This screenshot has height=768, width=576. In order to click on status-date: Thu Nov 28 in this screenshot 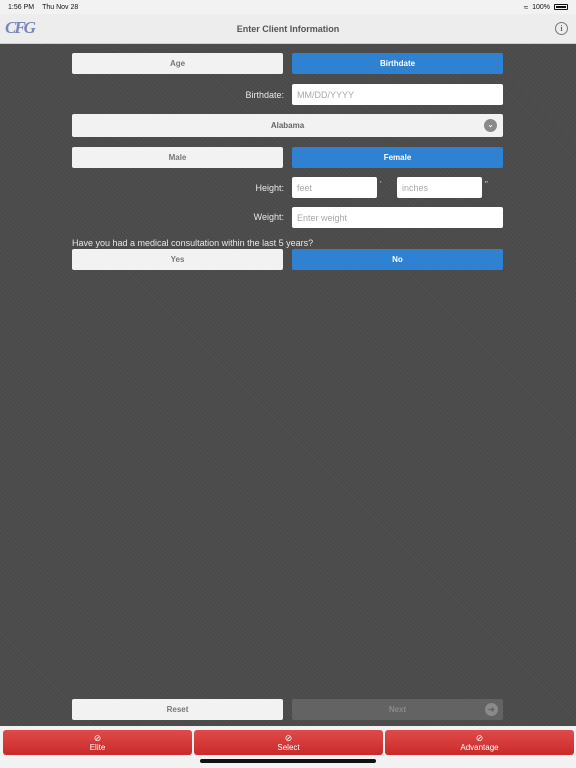, I will do `click(60, 7)`.